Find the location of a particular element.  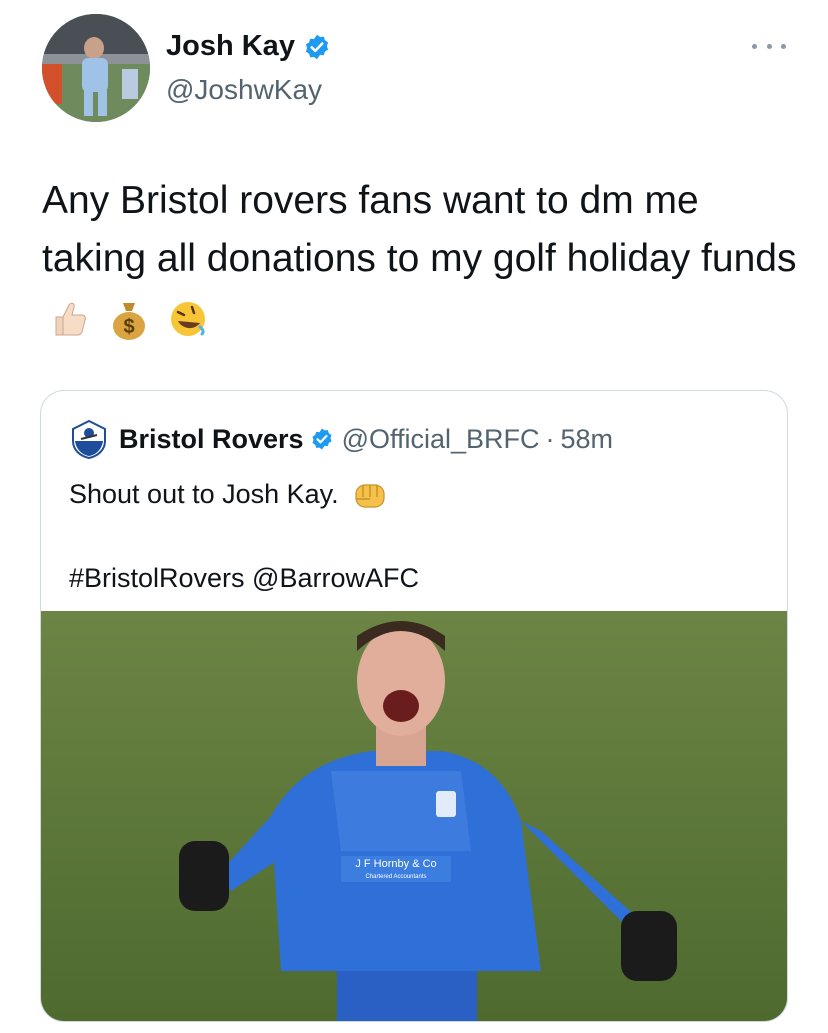

author-avatar is located at coordinates (96, 68).